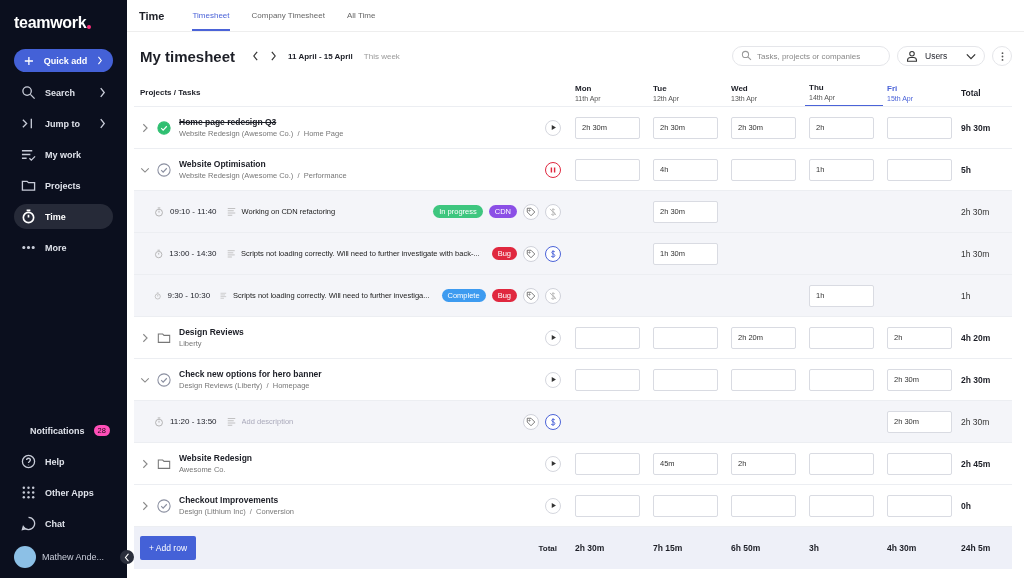  What do you see at coordinates (63, 523) in the screenshot?
I see `sidebar-item: Chat` at bounding box center [63, 523].